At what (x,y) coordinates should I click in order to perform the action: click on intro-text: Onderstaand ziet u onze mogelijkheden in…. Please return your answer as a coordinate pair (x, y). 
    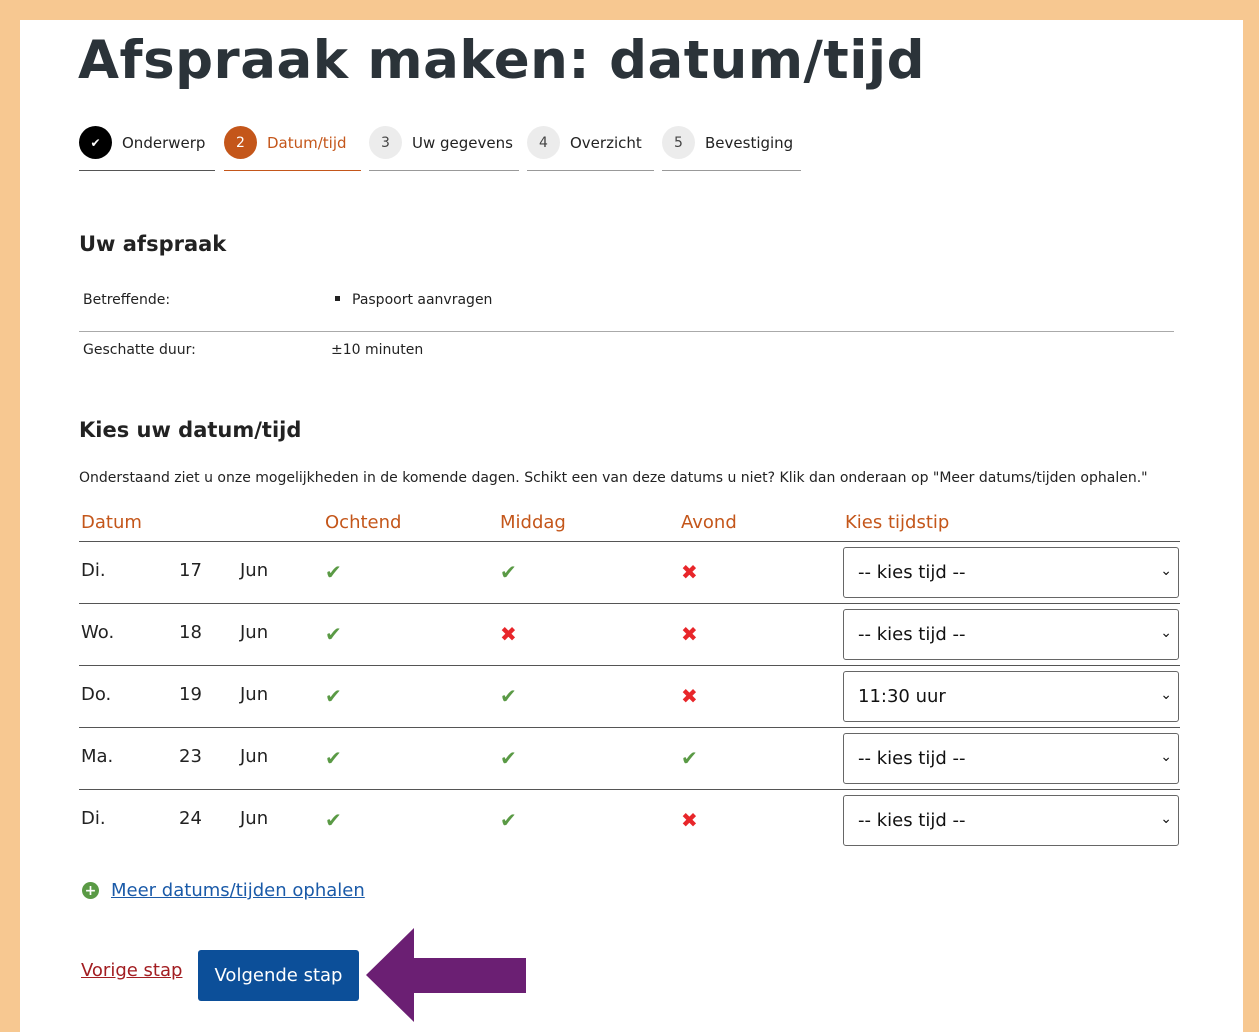
    Looking at the image, I should click on (613, 478).